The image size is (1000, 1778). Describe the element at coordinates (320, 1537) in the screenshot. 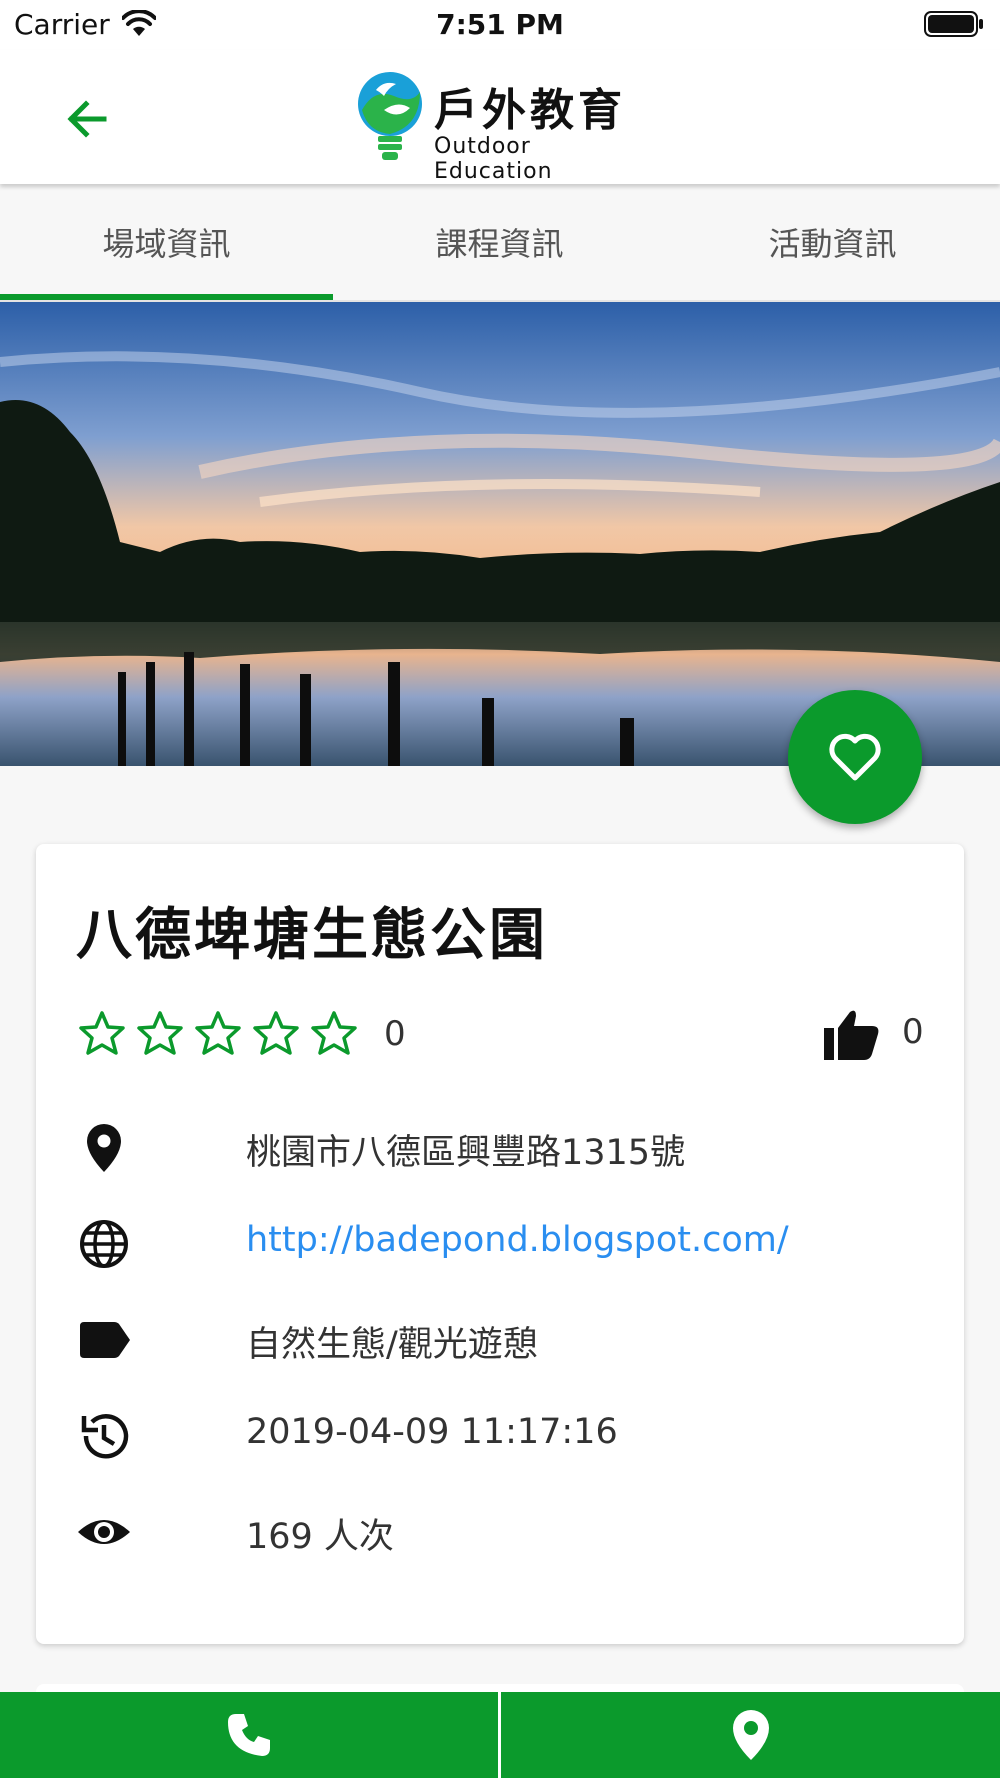

I see `venue-view-count: 169 人次` at that location.